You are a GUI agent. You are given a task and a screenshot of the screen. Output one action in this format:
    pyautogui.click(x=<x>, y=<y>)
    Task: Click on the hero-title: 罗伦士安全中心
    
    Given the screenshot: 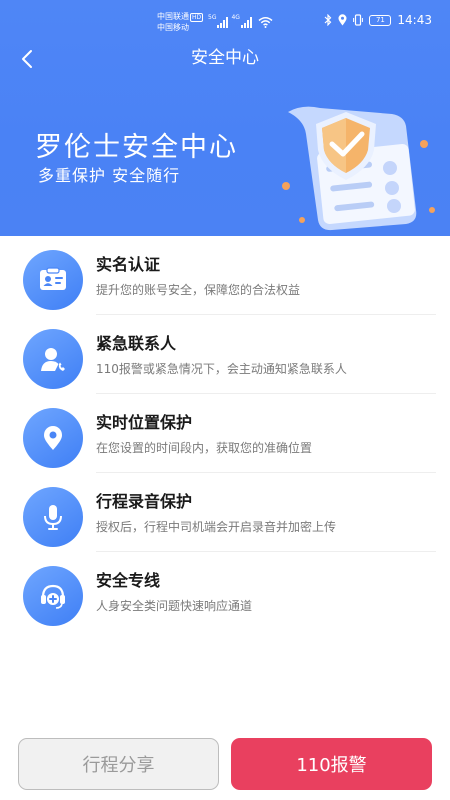 What is the action you would take?
    pyautogui.click(x=136, y=147)
    